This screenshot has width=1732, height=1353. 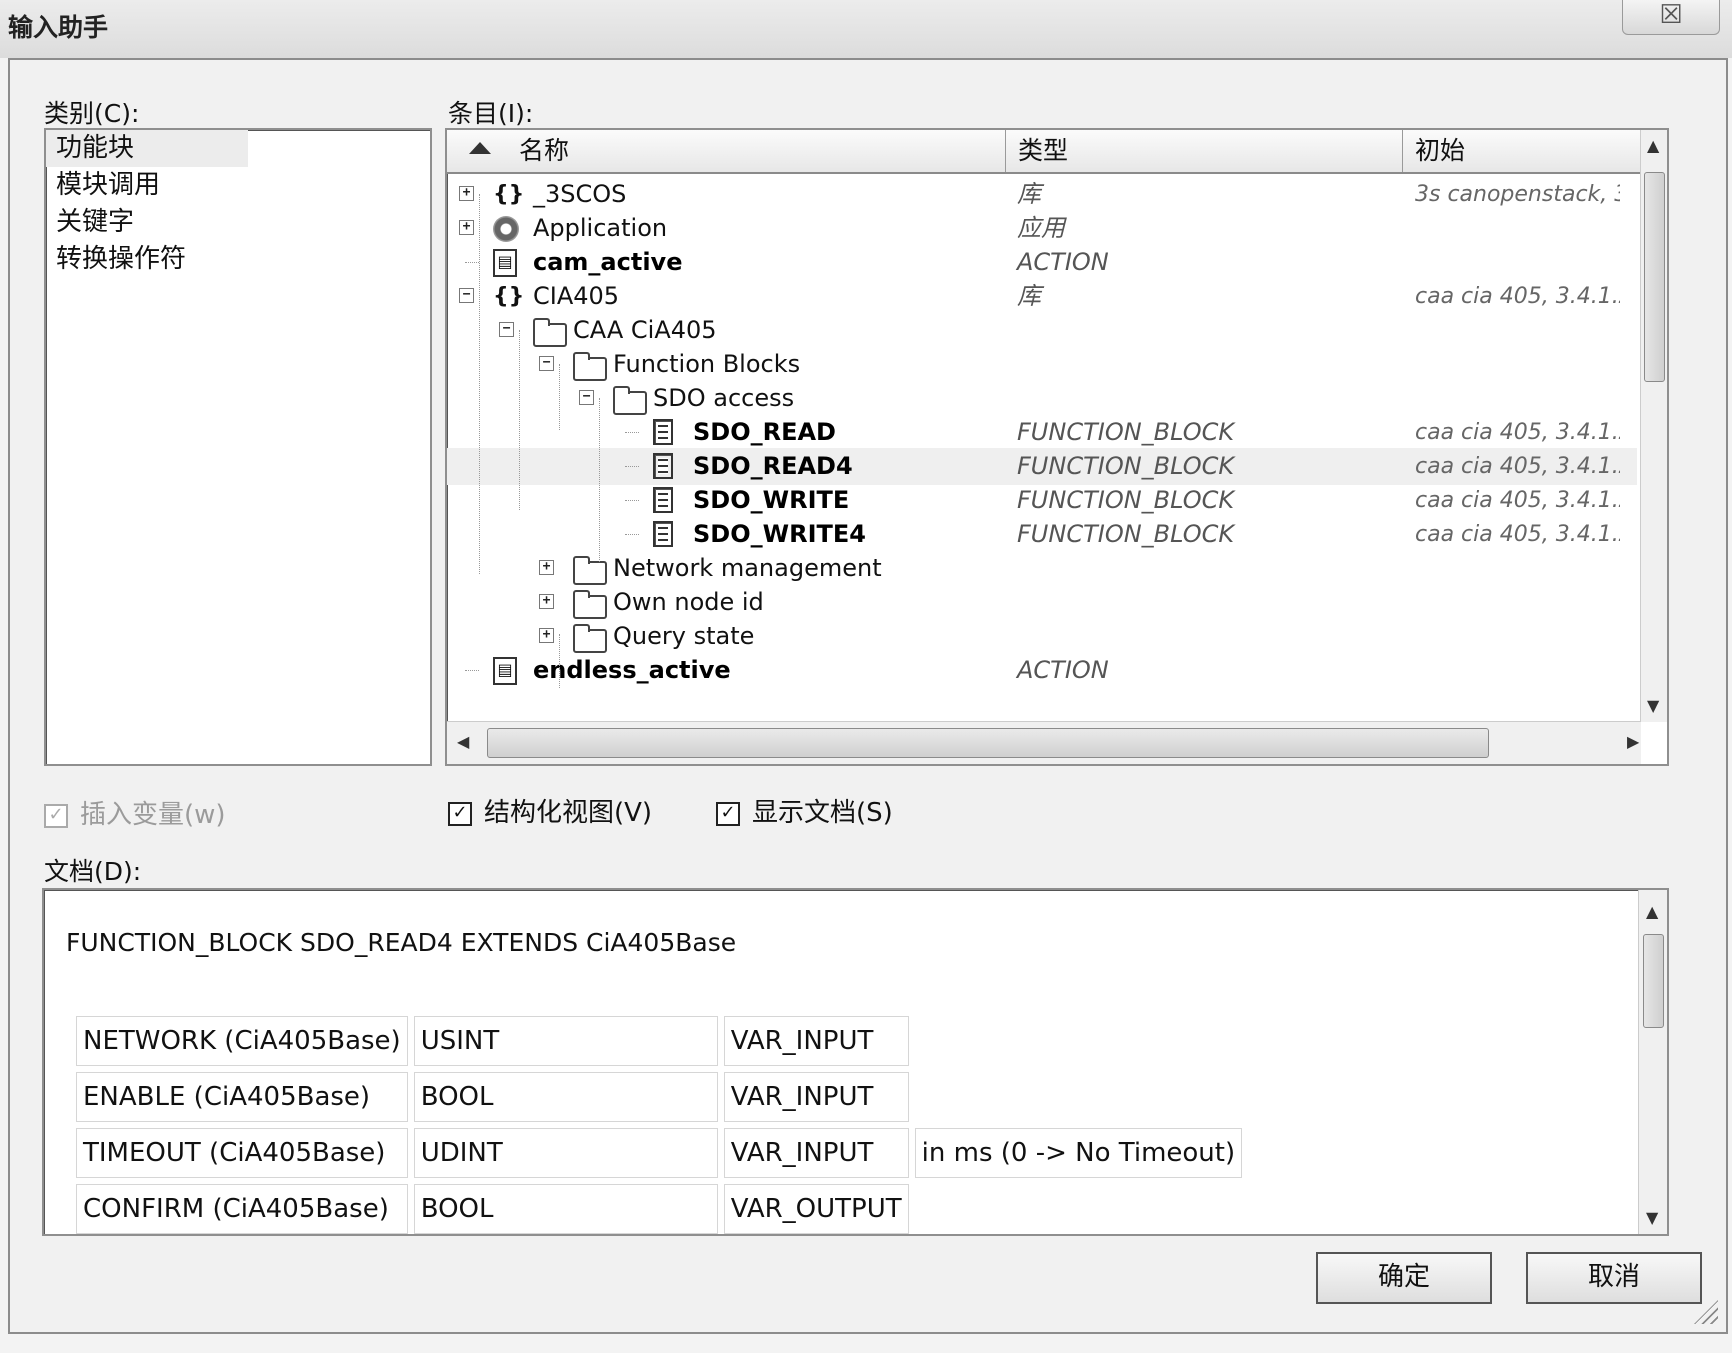 What do you see at coordinates (1404, 1278) in the screenshot?
I see `ok-button: 确定` at bounding box center [1404, 1278].